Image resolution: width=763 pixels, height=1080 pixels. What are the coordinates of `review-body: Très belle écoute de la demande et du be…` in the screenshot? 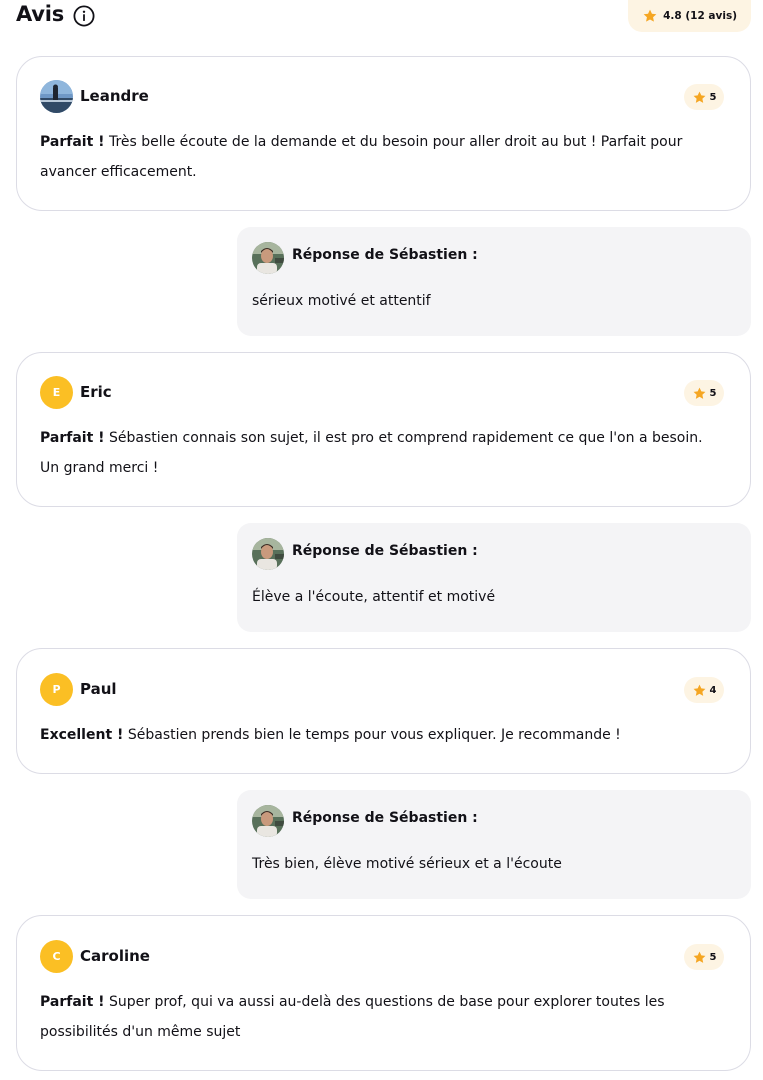 It's located at (361, 157).